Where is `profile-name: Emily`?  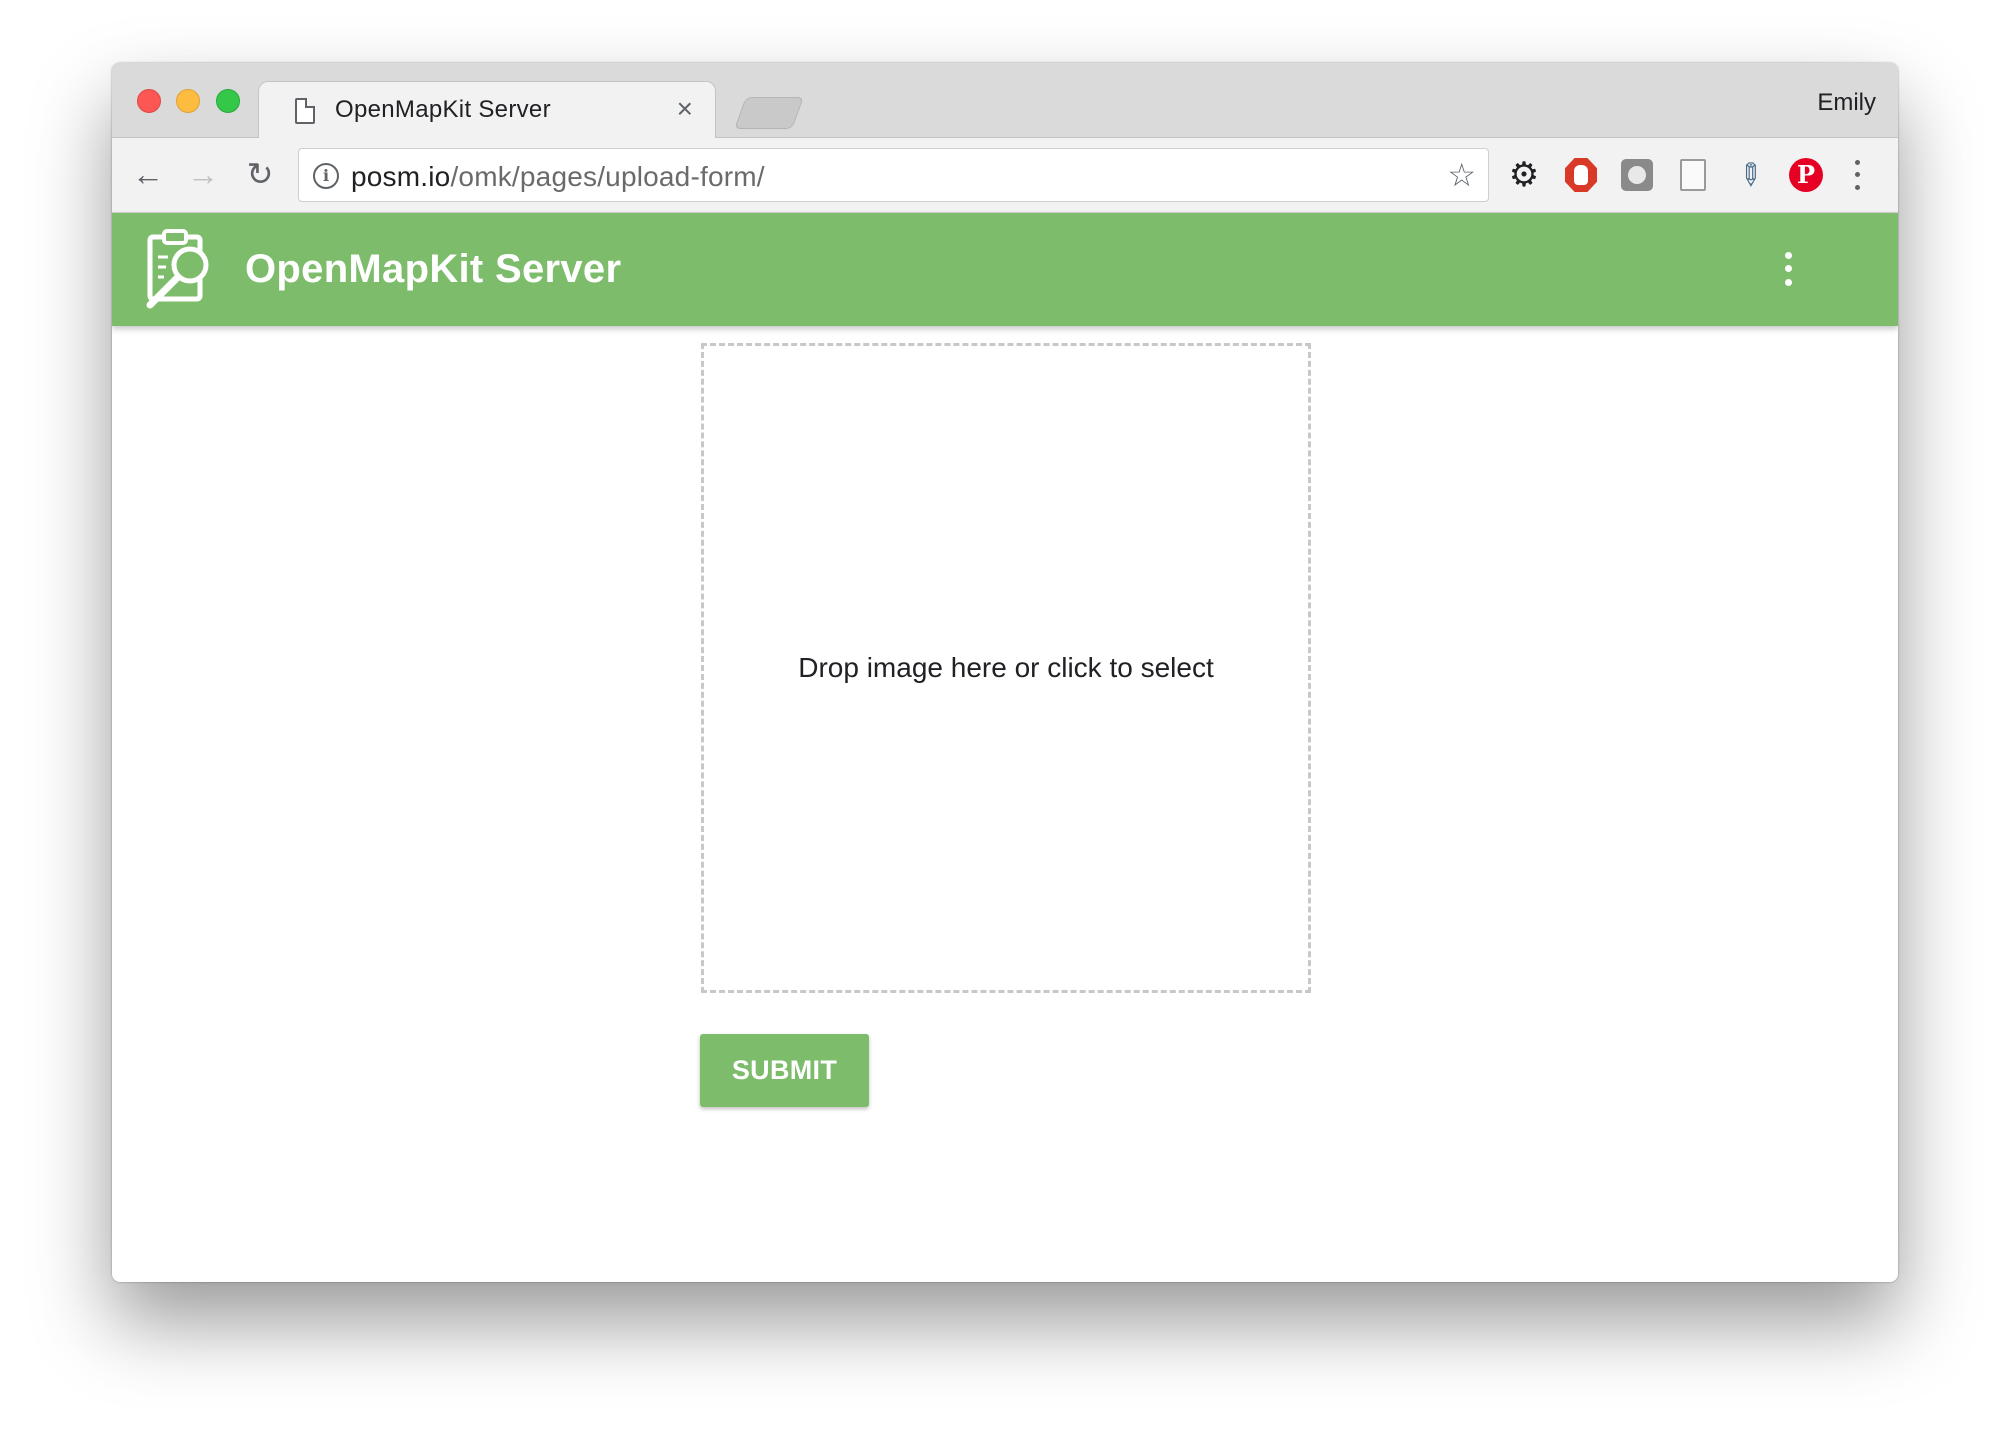
profile-name: Emily is located at coordinates (1846, 103).